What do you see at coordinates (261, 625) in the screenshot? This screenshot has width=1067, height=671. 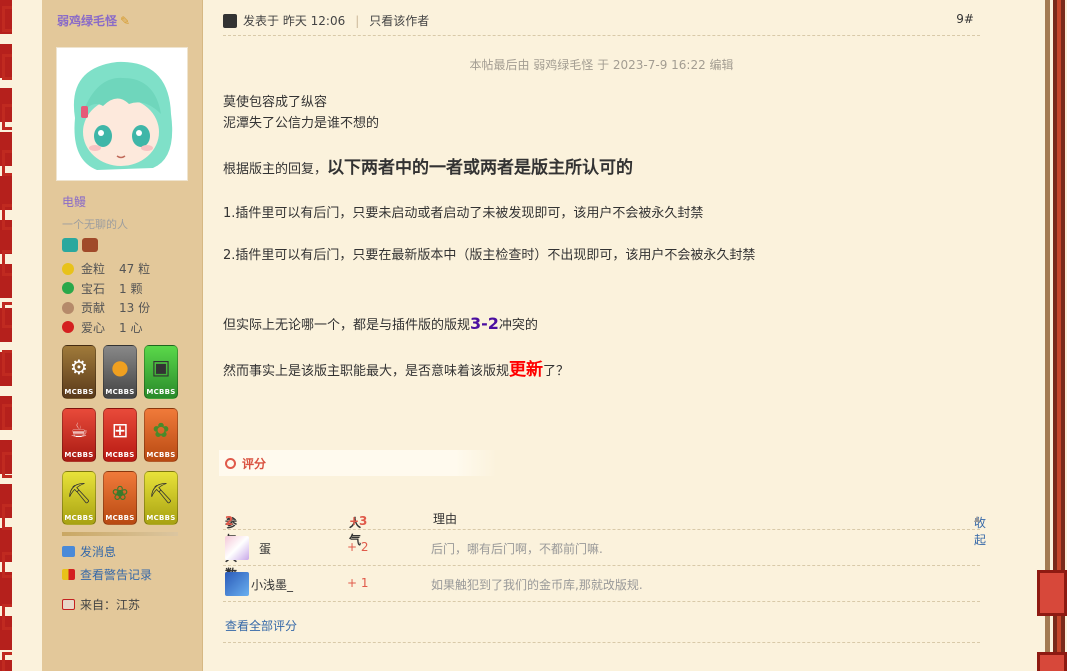 I see `view-all-ratings-link: 查看全部评分` at bounding box center [261, 625].